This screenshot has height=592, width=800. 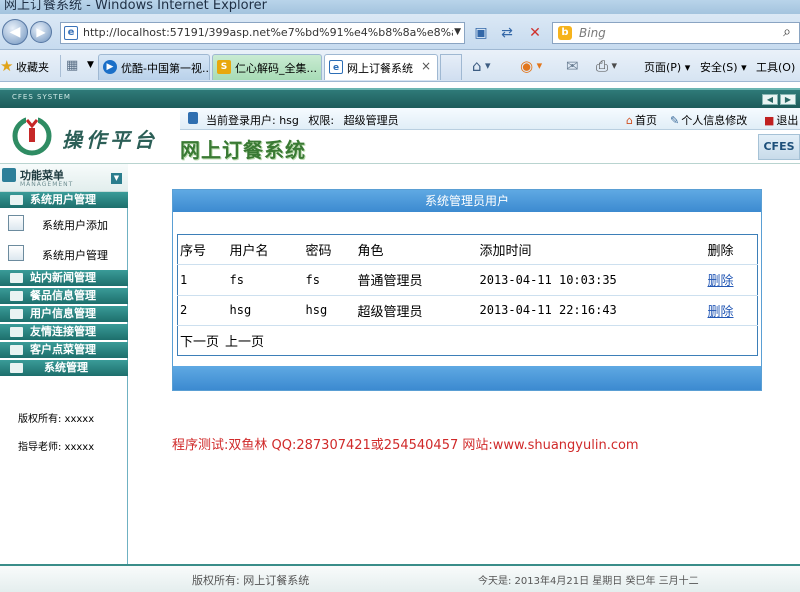 I want to click on logo-text: 操作平台, so click(x=110, y=140).